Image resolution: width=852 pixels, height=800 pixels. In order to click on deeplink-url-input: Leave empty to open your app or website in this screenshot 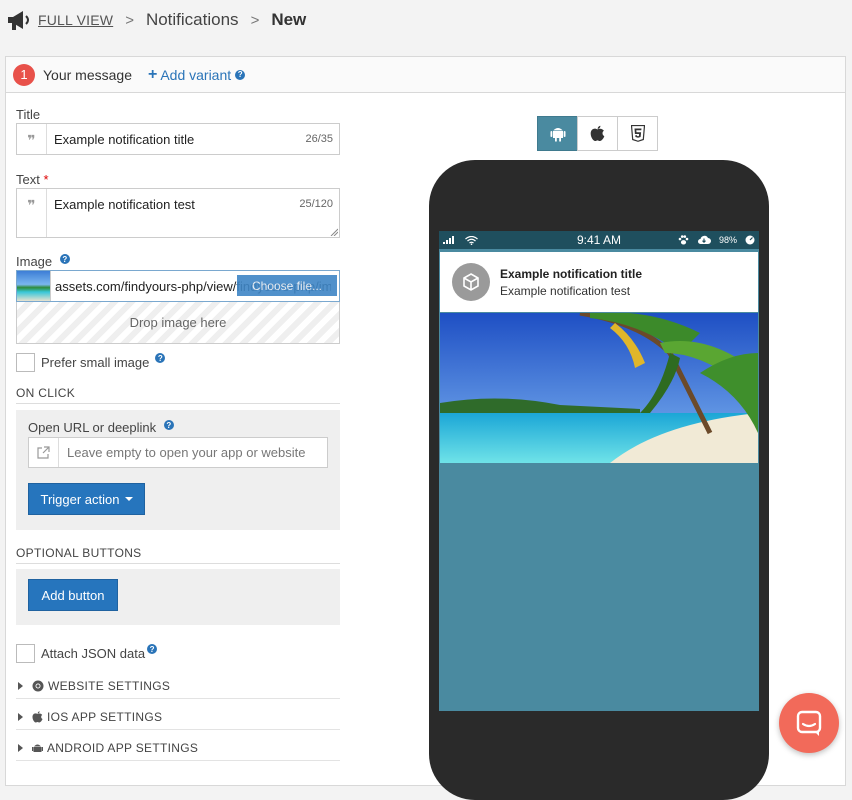, I will do `click(178, 452)`.